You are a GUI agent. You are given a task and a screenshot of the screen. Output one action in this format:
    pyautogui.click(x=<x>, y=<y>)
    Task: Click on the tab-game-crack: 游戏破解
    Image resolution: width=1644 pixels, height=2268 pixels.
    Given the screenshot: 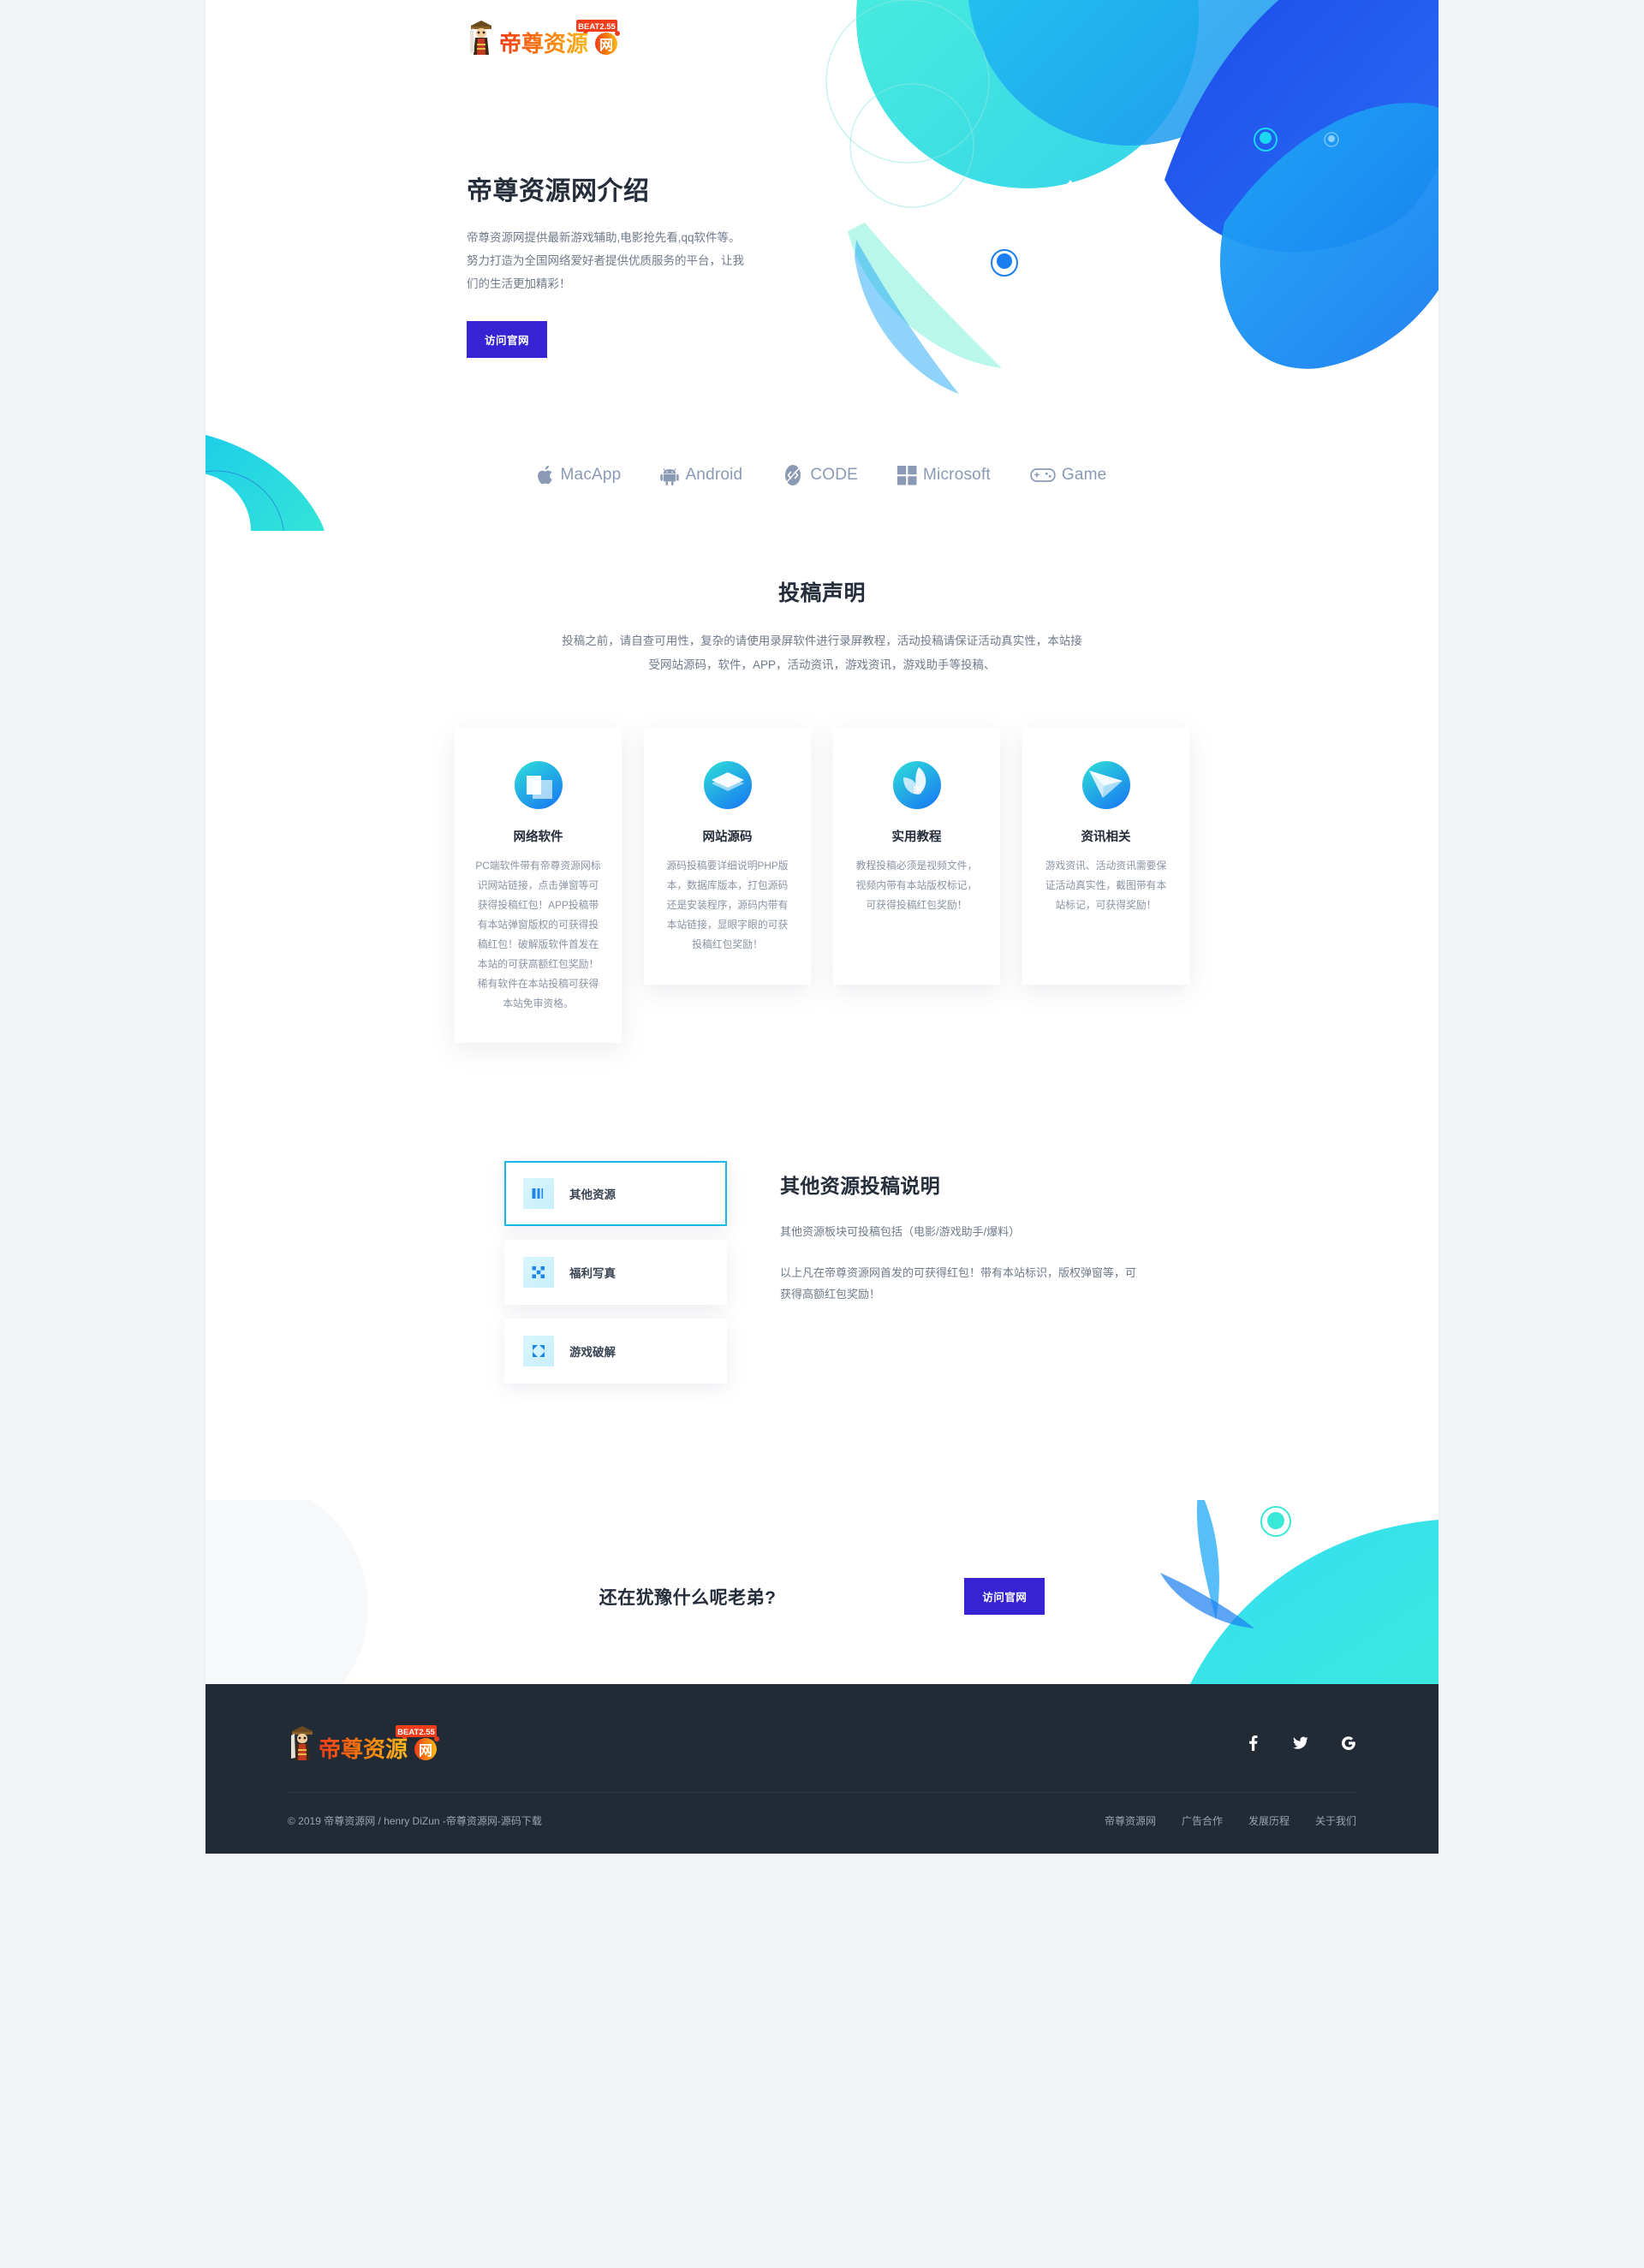 What is the action you would take?
    pyautogui.click(x=615, y=1351)
    